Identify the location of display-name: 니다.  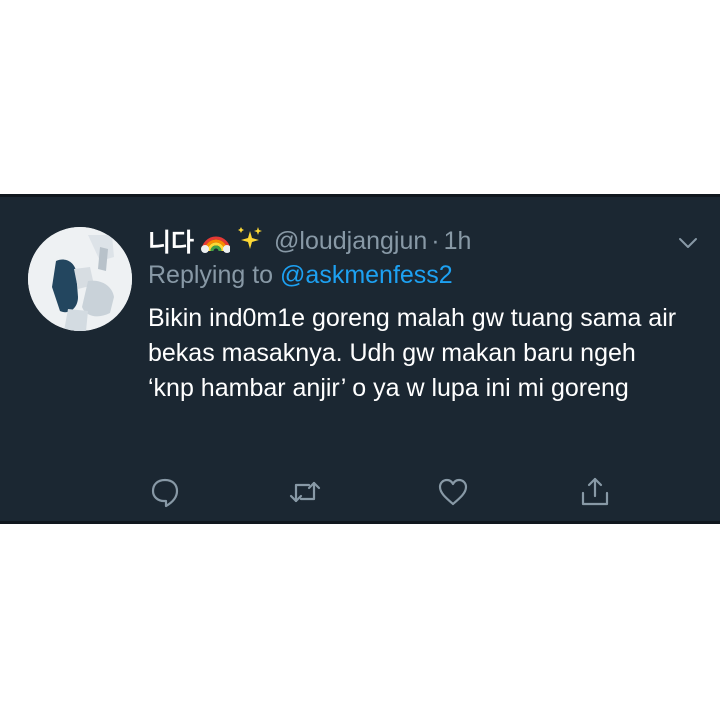
(171, 241).